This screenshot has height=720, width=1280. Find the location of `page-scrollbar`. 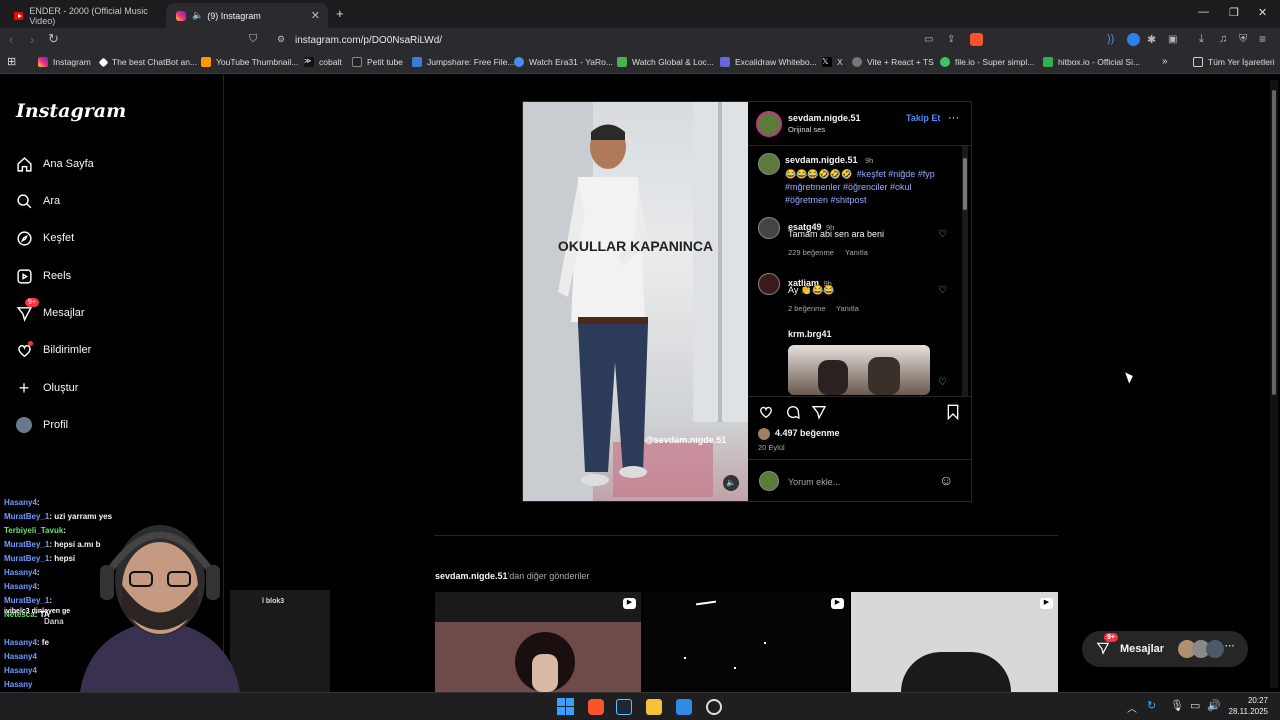

page-scrollbar is located at coordinates (1274, 384).